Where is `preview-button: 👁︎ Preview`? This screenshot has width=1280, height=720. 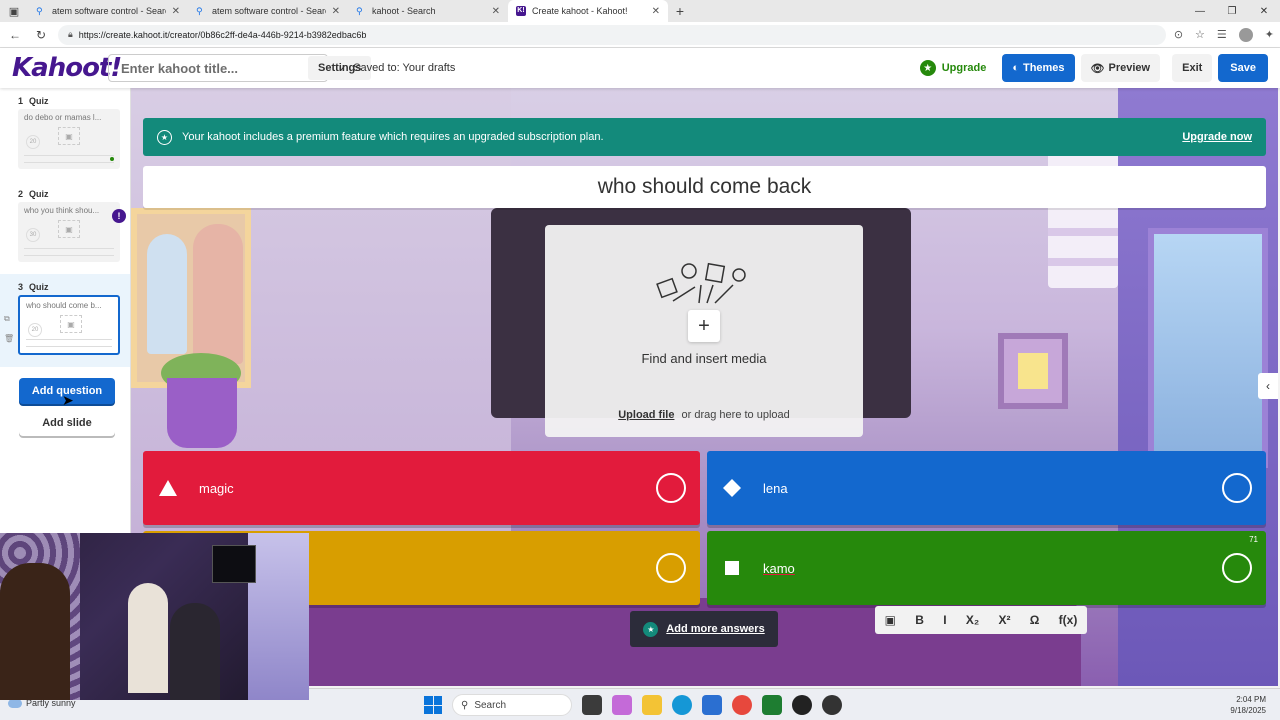 preview-button: 👁︎ Preview is located at coordinates (1120, 68).